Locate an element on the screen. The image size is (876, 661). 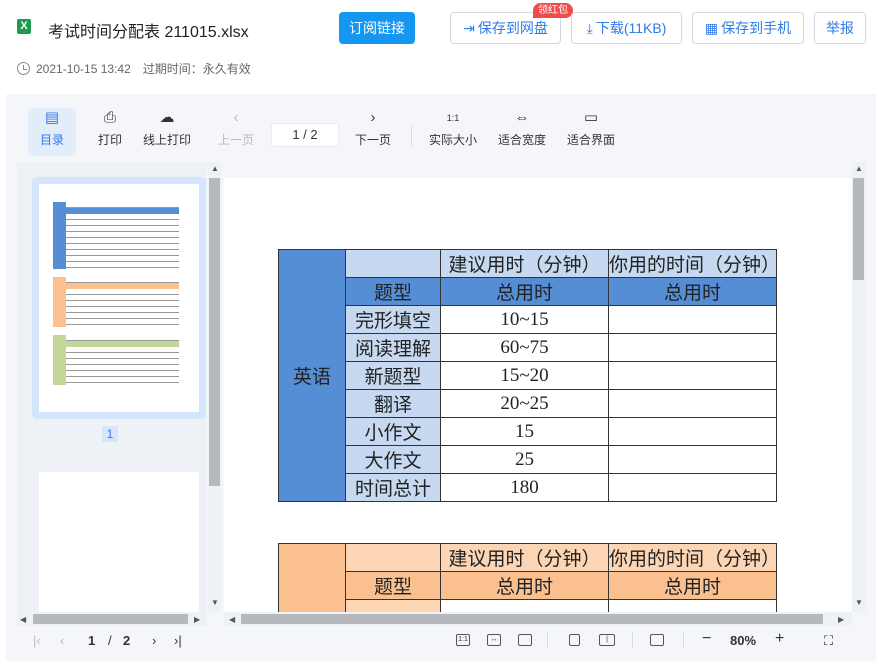
fit-page-icon is located at coordinates (525, 640).